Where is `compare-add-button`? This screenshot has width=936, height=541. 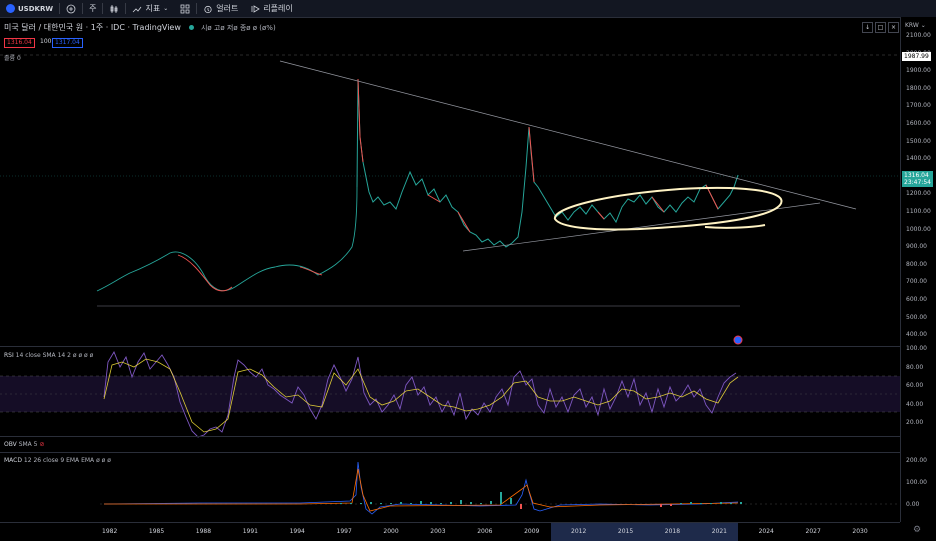 compare-add-button is located at coordinates (71, 8).